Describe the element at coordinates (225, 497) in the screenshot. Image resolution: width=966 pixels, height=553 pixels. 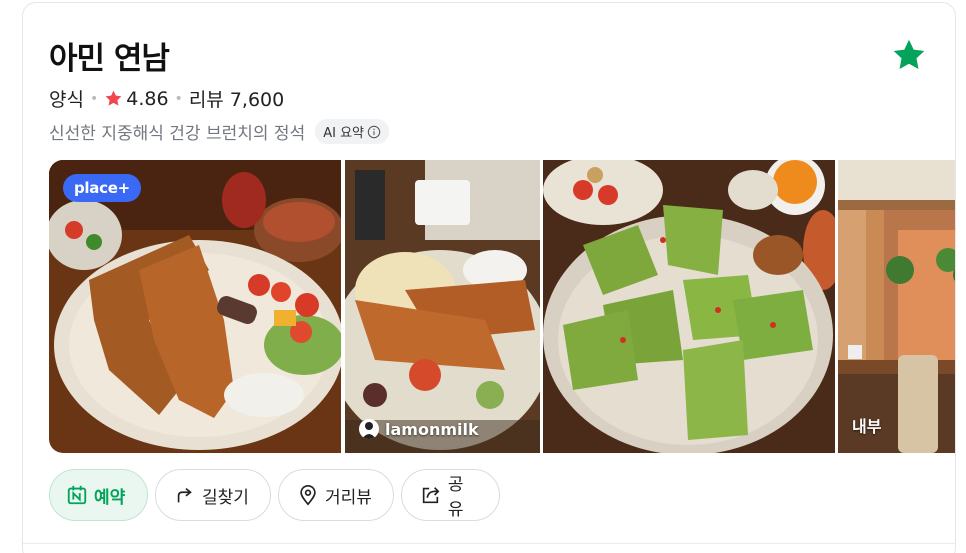
I see `directions-label: 길찾기` at that location.